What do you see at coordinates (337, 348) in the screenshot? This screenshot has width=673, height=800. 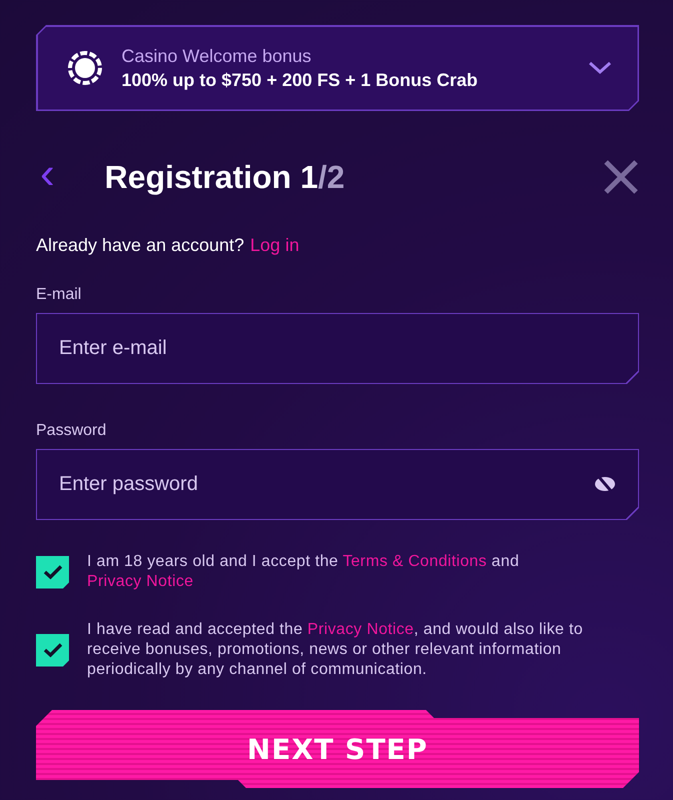 I see `email-field: Enter e-mail` at bounding box center [337, 348].